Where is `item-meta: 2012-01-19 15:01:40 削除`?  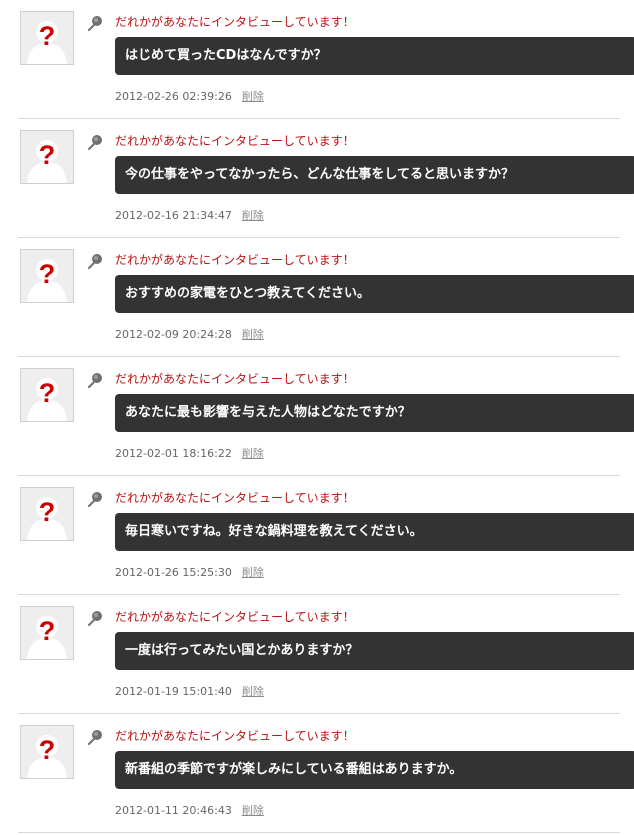 item-meta: 2012-01-19 15:01:40 削除 is located at coordinates (189, 692).